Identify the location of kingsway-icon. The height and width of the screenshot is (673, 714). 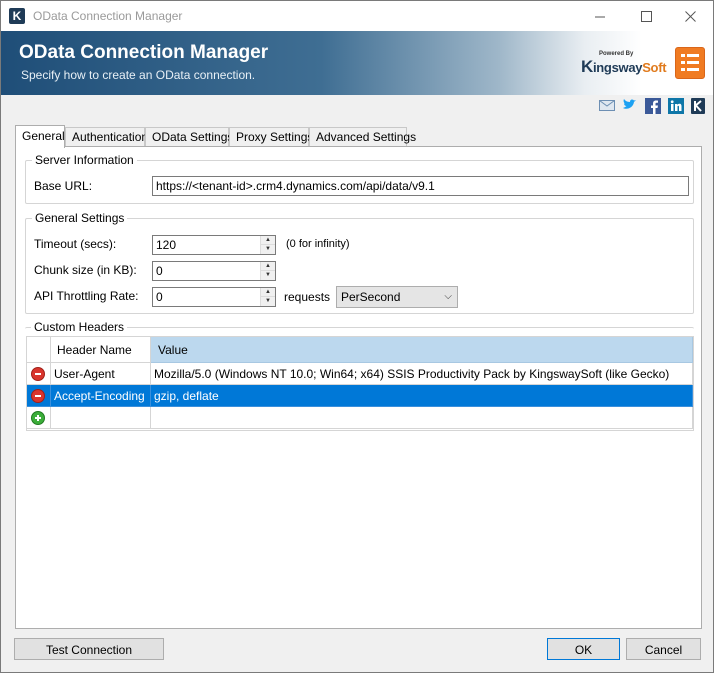
(699, 107).